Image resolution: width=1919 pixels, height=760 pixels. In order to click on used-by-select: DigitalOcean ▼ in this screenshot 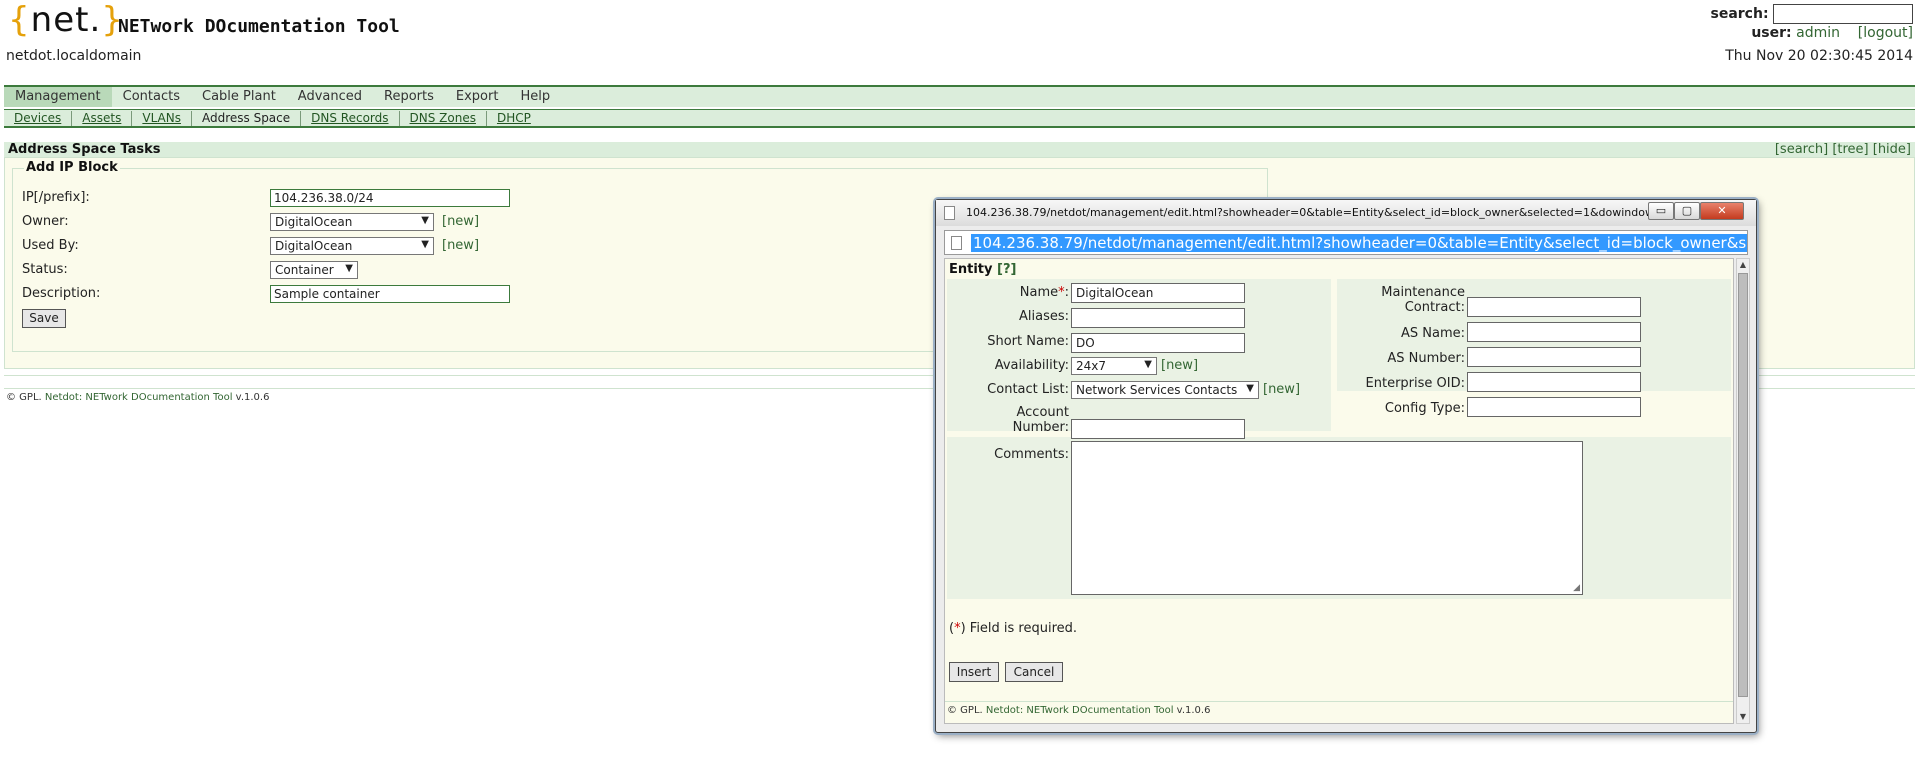, I will do `click(352, 246)`.